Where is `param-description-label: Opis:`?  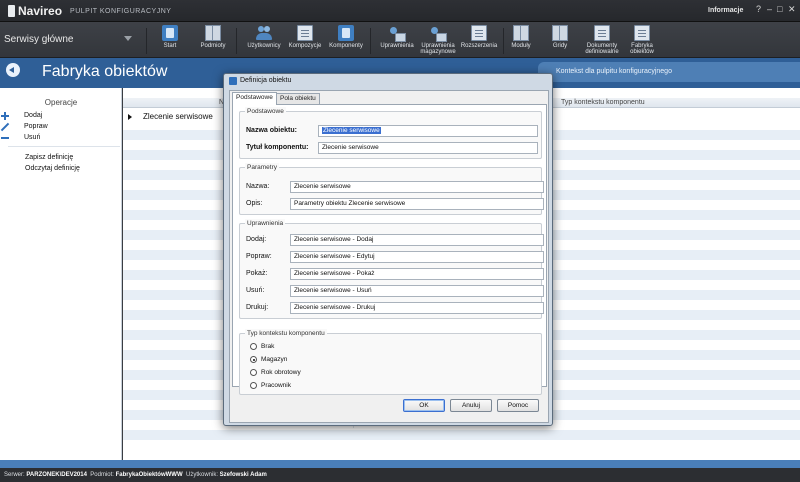
param-description-label: Opis: is located at coordinates (254, 203).